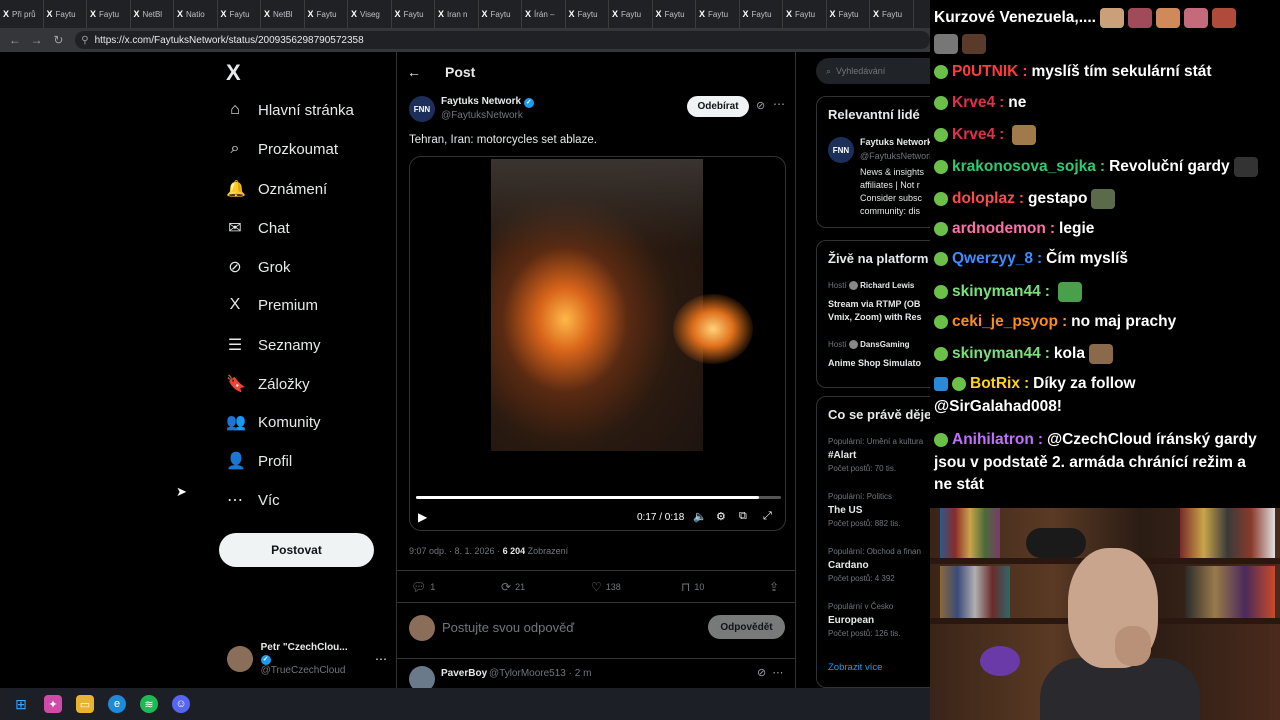 The height and width of the screenshot is (720, 1280). Describe the element at coordinates (845, 510) in the screenshot. I see `trend-name: The US` at that location.